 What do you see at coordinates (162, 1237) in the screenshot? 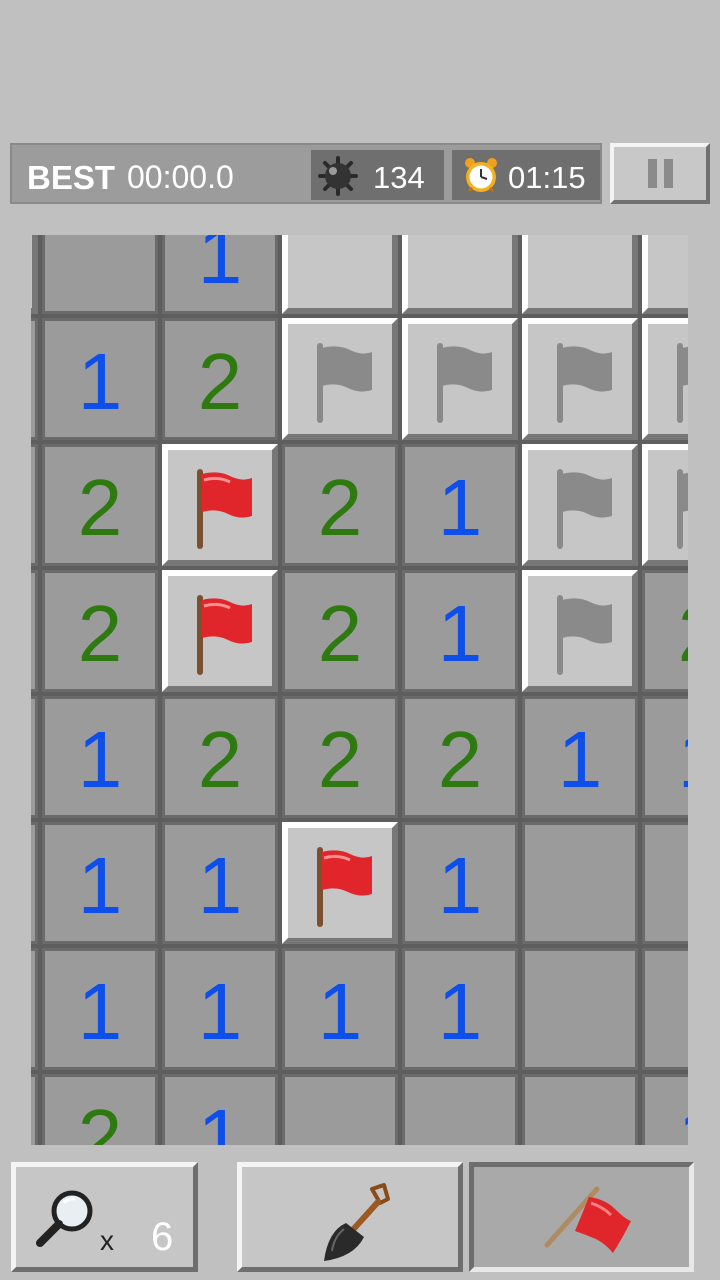
I see `magnifier-count: 6` at bounding box center [162, 1237].